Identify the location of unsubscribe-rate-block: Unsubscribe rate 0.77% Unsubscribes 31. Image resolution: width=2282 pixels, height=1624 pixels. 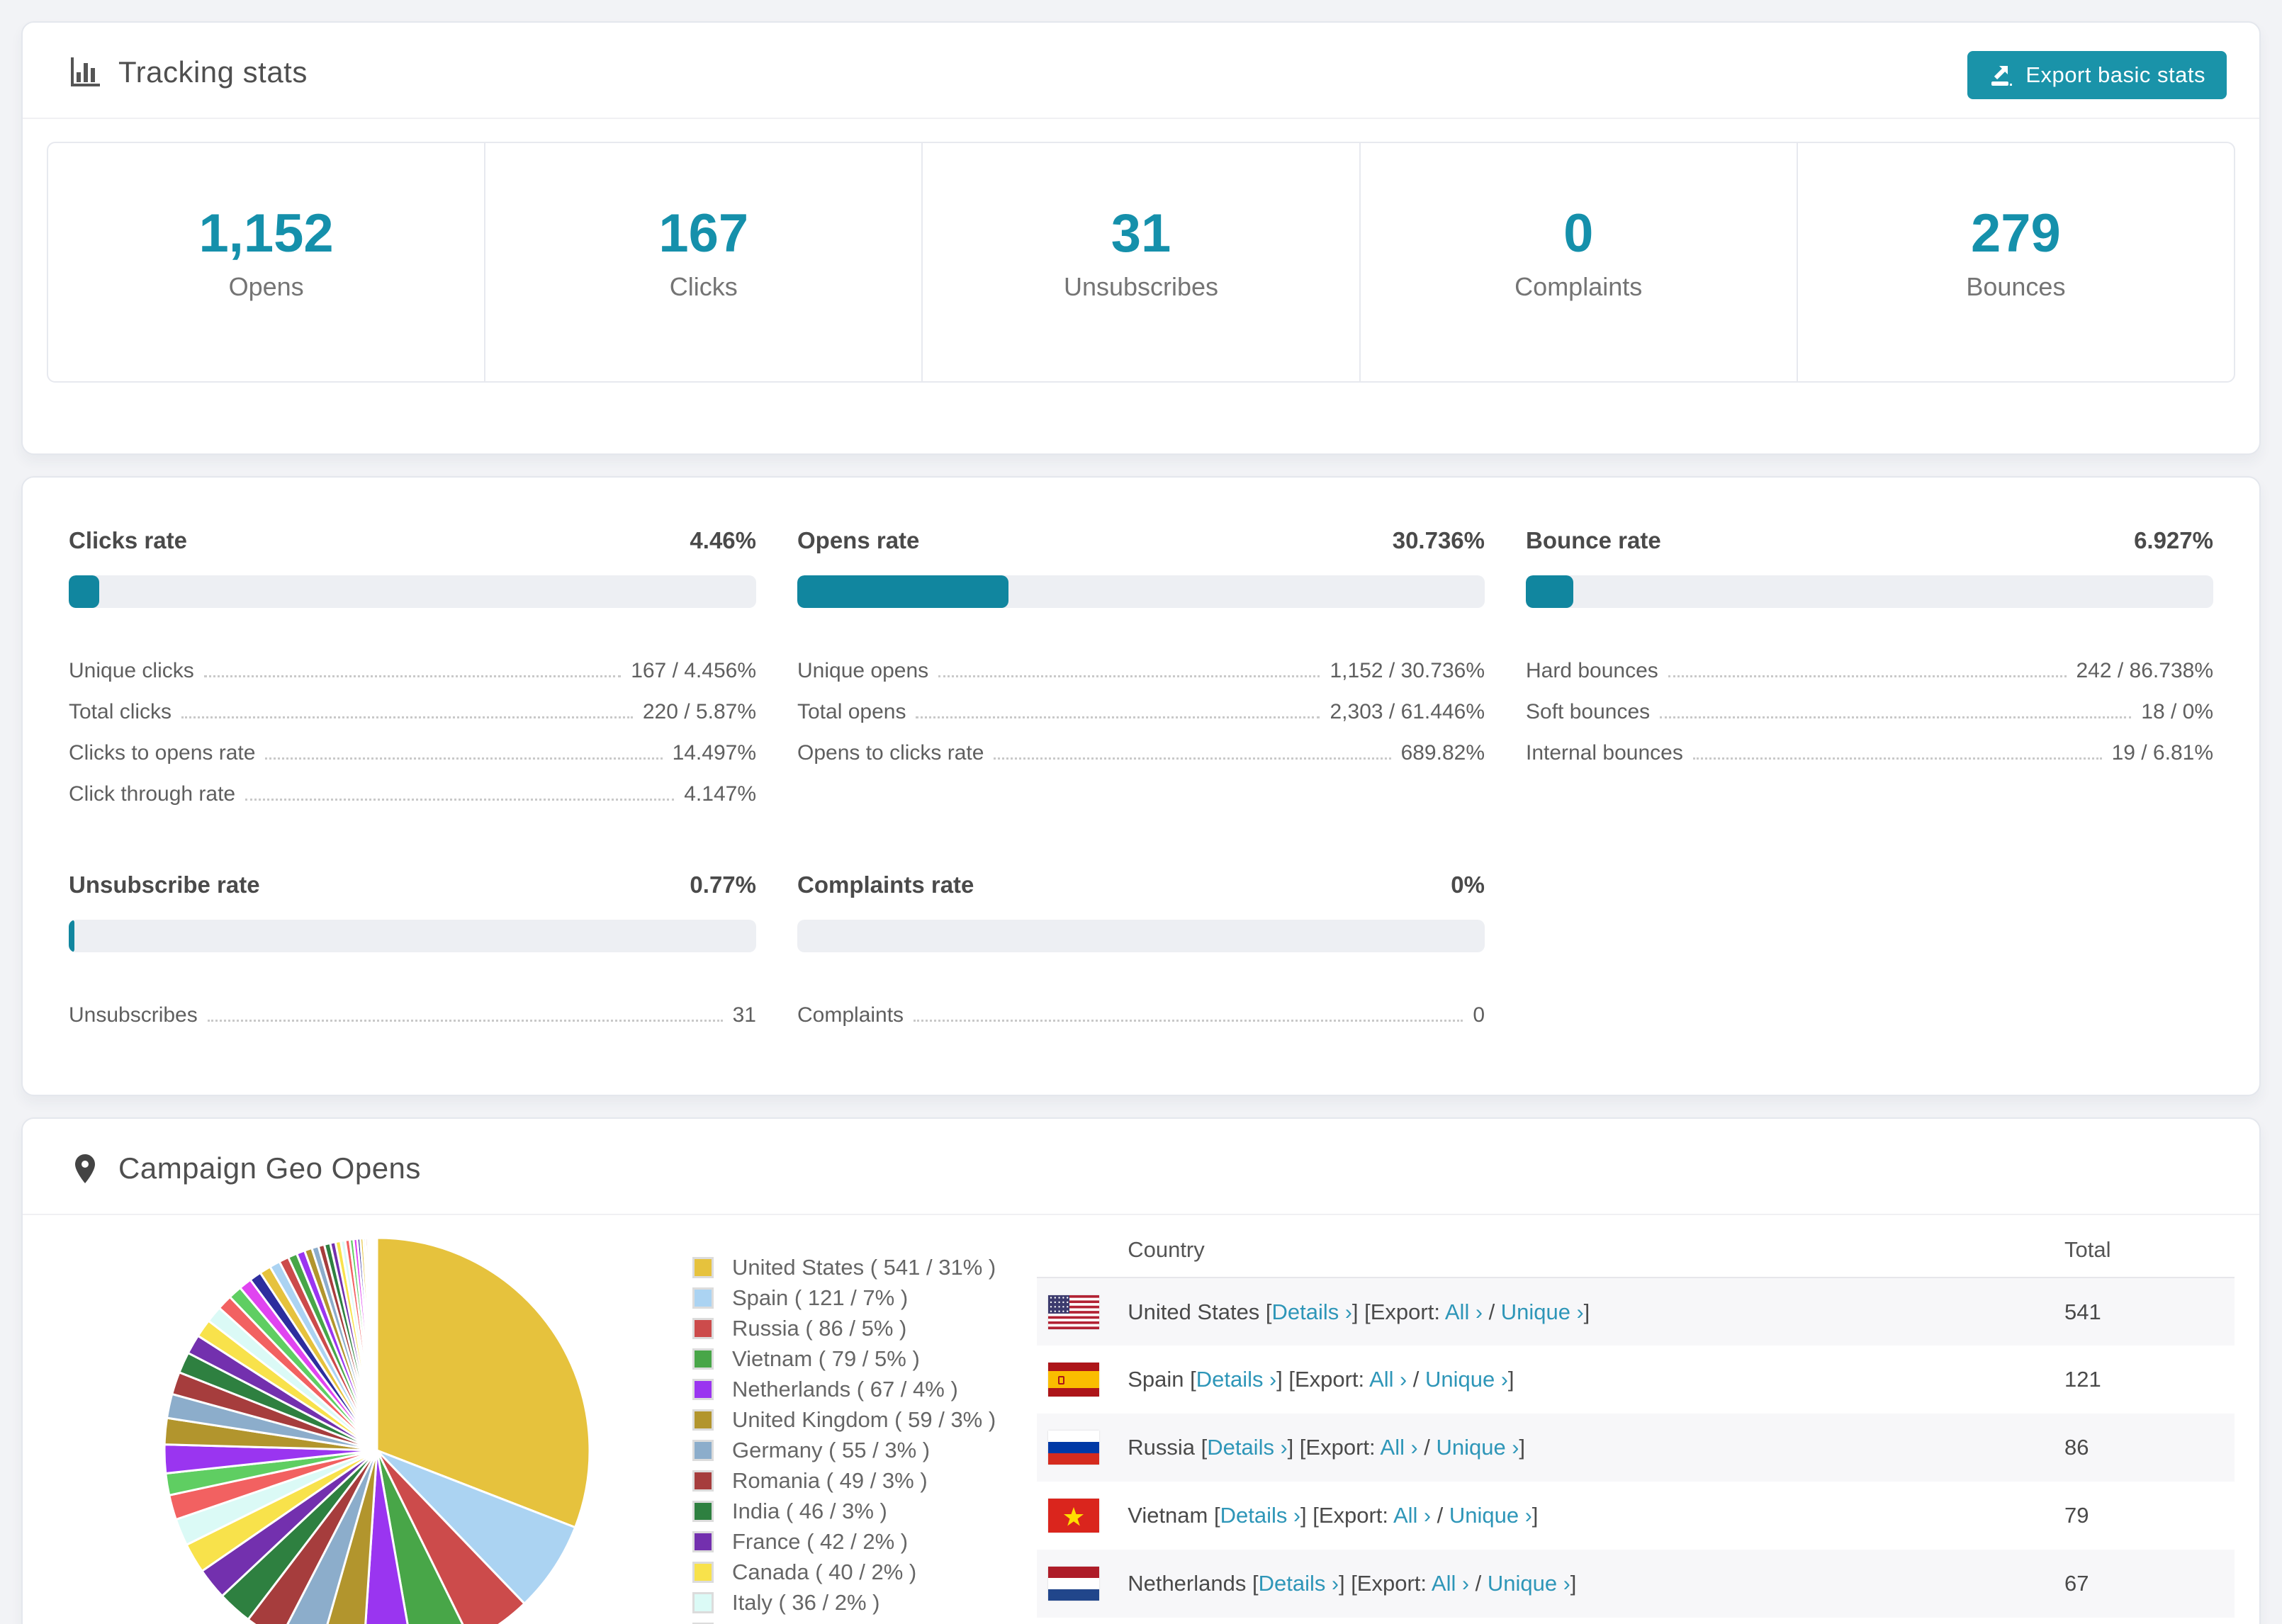
(412, 950).